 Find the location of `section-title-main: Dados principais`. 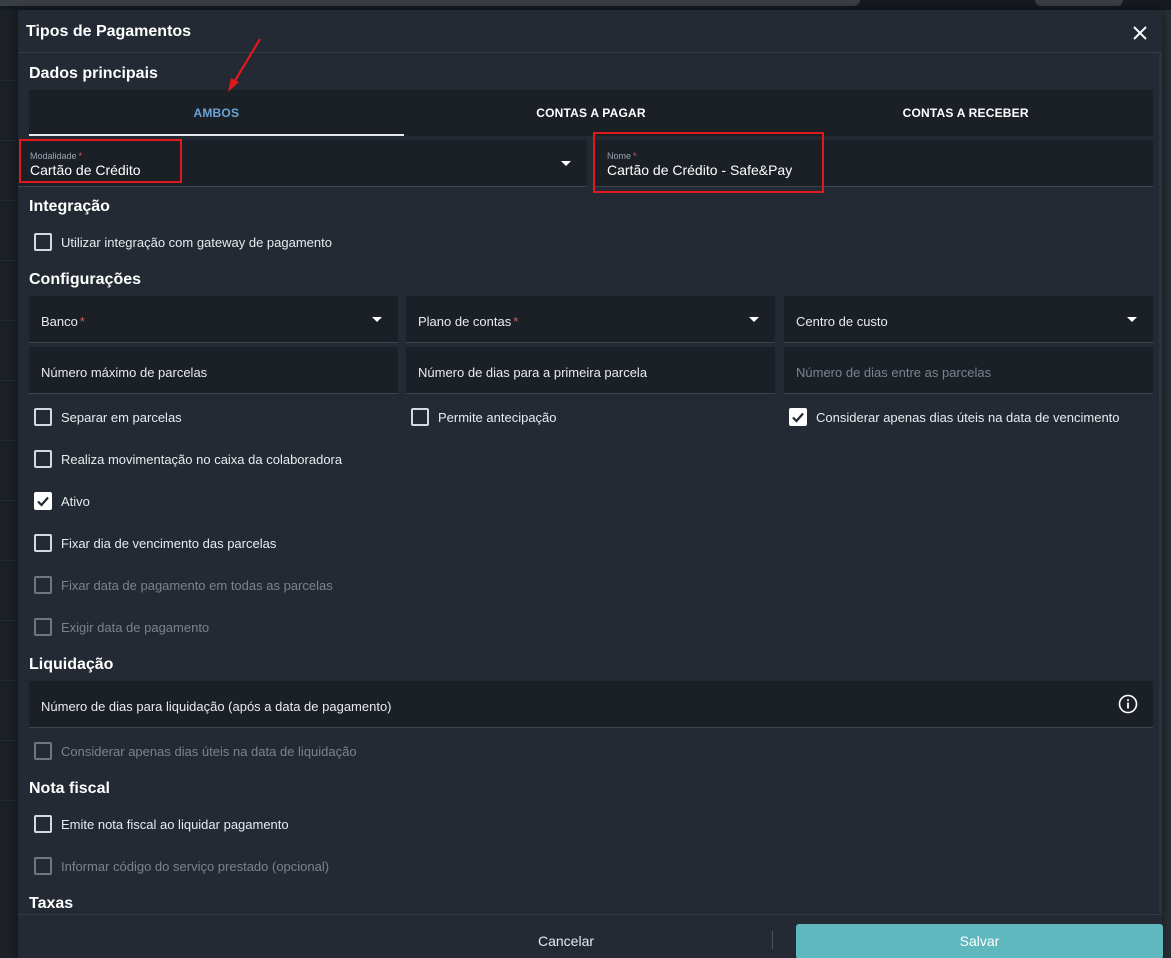

section-title-main: Dados principais is located at coordinates (93, 73).